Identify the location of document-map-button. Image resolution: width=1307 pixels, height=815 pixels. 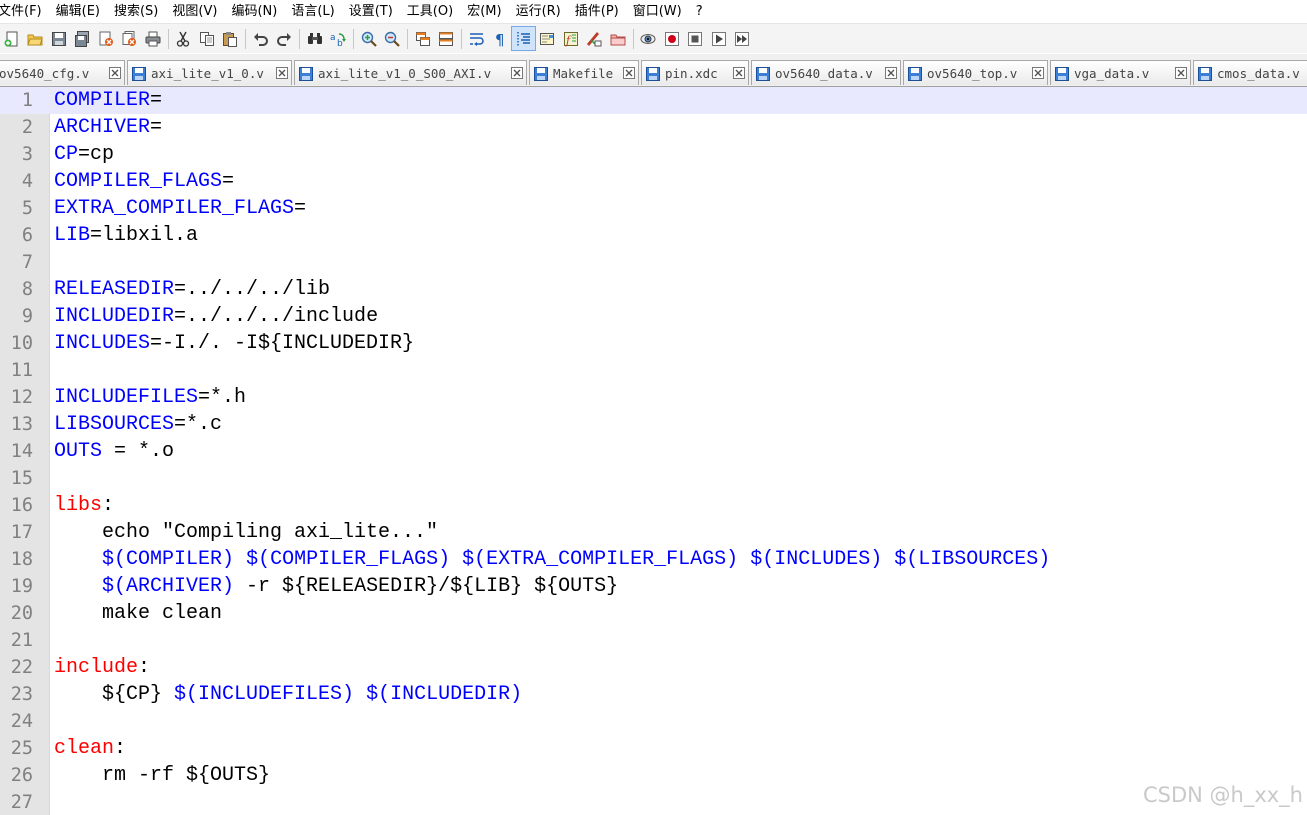
(547, 38).